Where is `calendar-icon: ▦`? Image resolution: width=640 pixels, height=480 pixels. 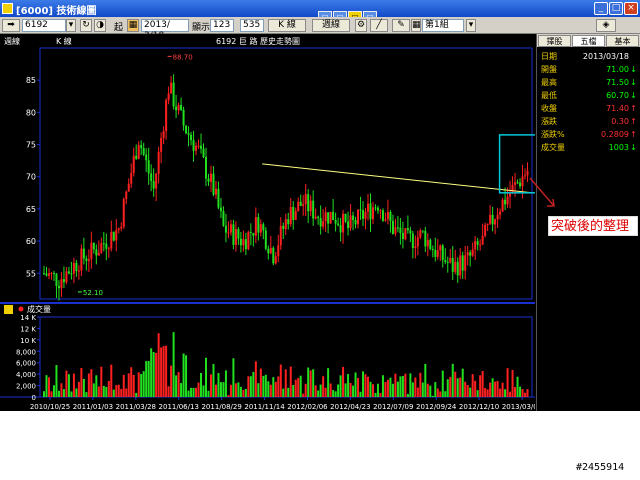 calendar-icon: ▦ is located at coordinates (133, 25).